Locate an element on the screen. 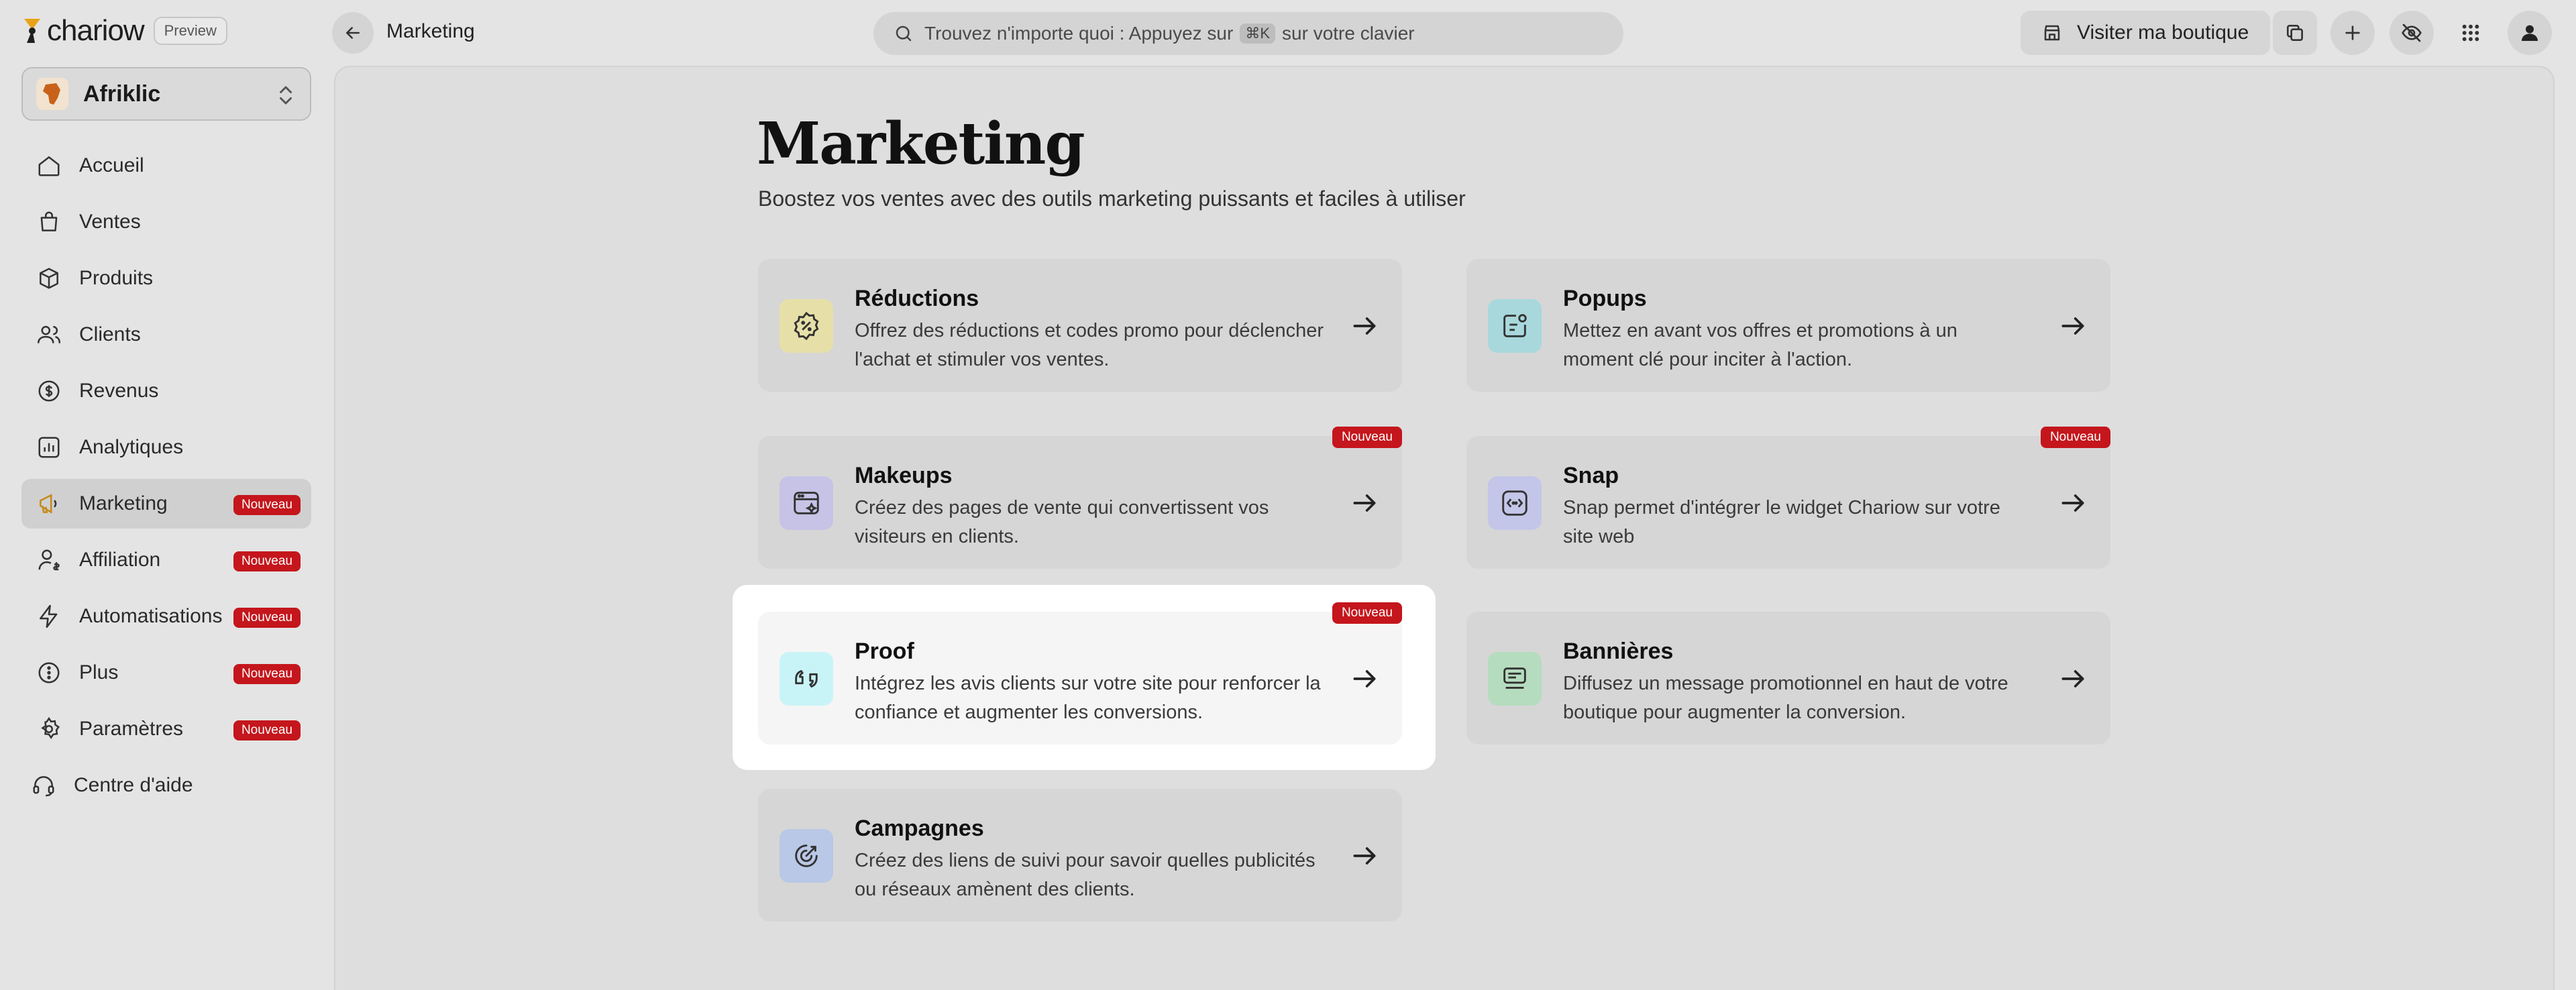  copy-icon is located at coordinates (2295, 33).